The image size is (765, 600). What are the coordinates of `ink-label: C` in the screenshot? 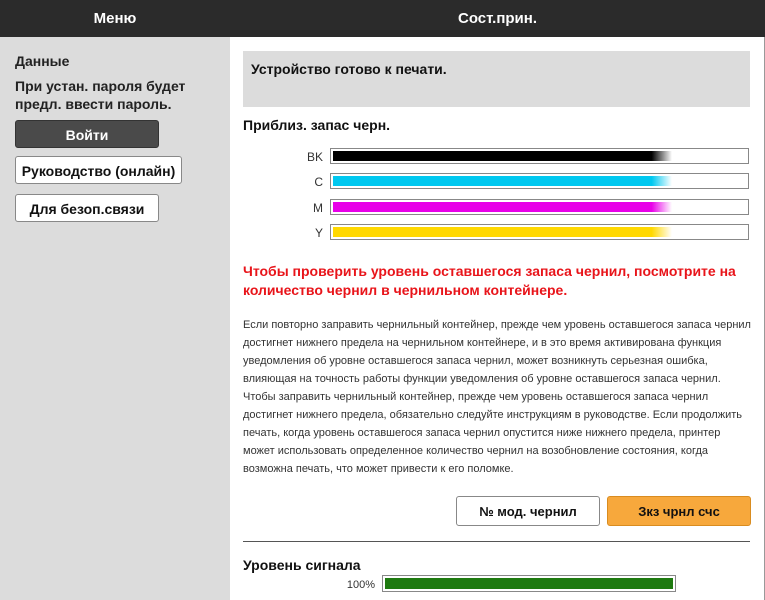 It's located at (318, 182).